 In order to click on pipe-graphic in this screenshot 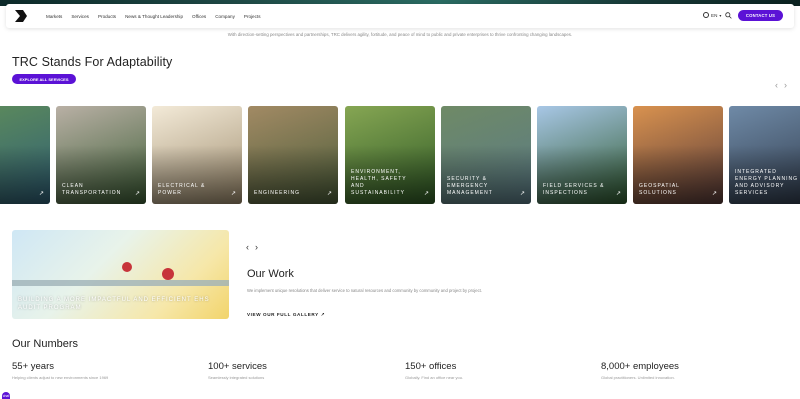, I will do `click(120, 283)`.